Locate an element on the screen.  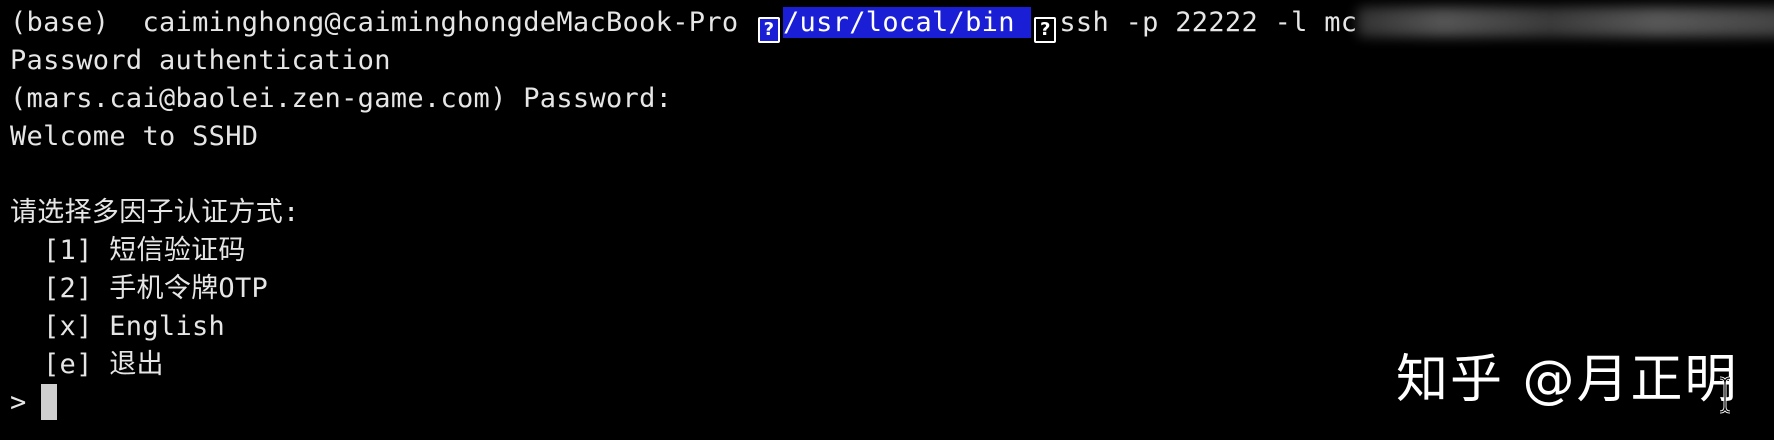
text-cursor is located at coordinates (48, 402).